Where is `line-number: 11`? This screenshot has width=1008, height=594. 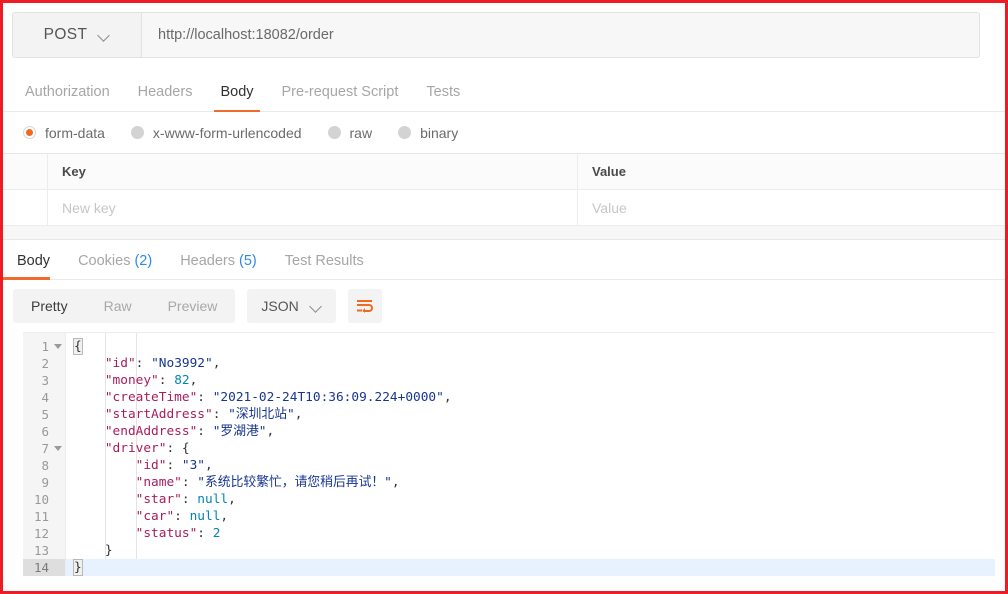
line-number: 11 is located at coordinates (41, 516).